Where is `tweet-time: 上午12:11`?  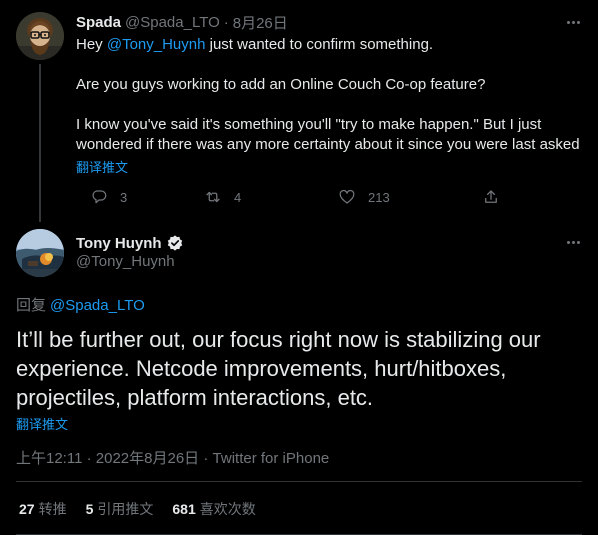
tweet-time: 上午12:11 is located at coordinates (49, 458).